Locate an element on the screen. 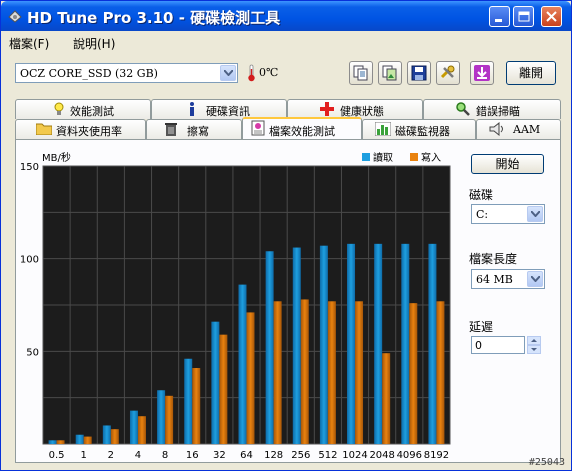 The image size is (572, 471). copy-screenshot-button is located at coordinates (390, 73).